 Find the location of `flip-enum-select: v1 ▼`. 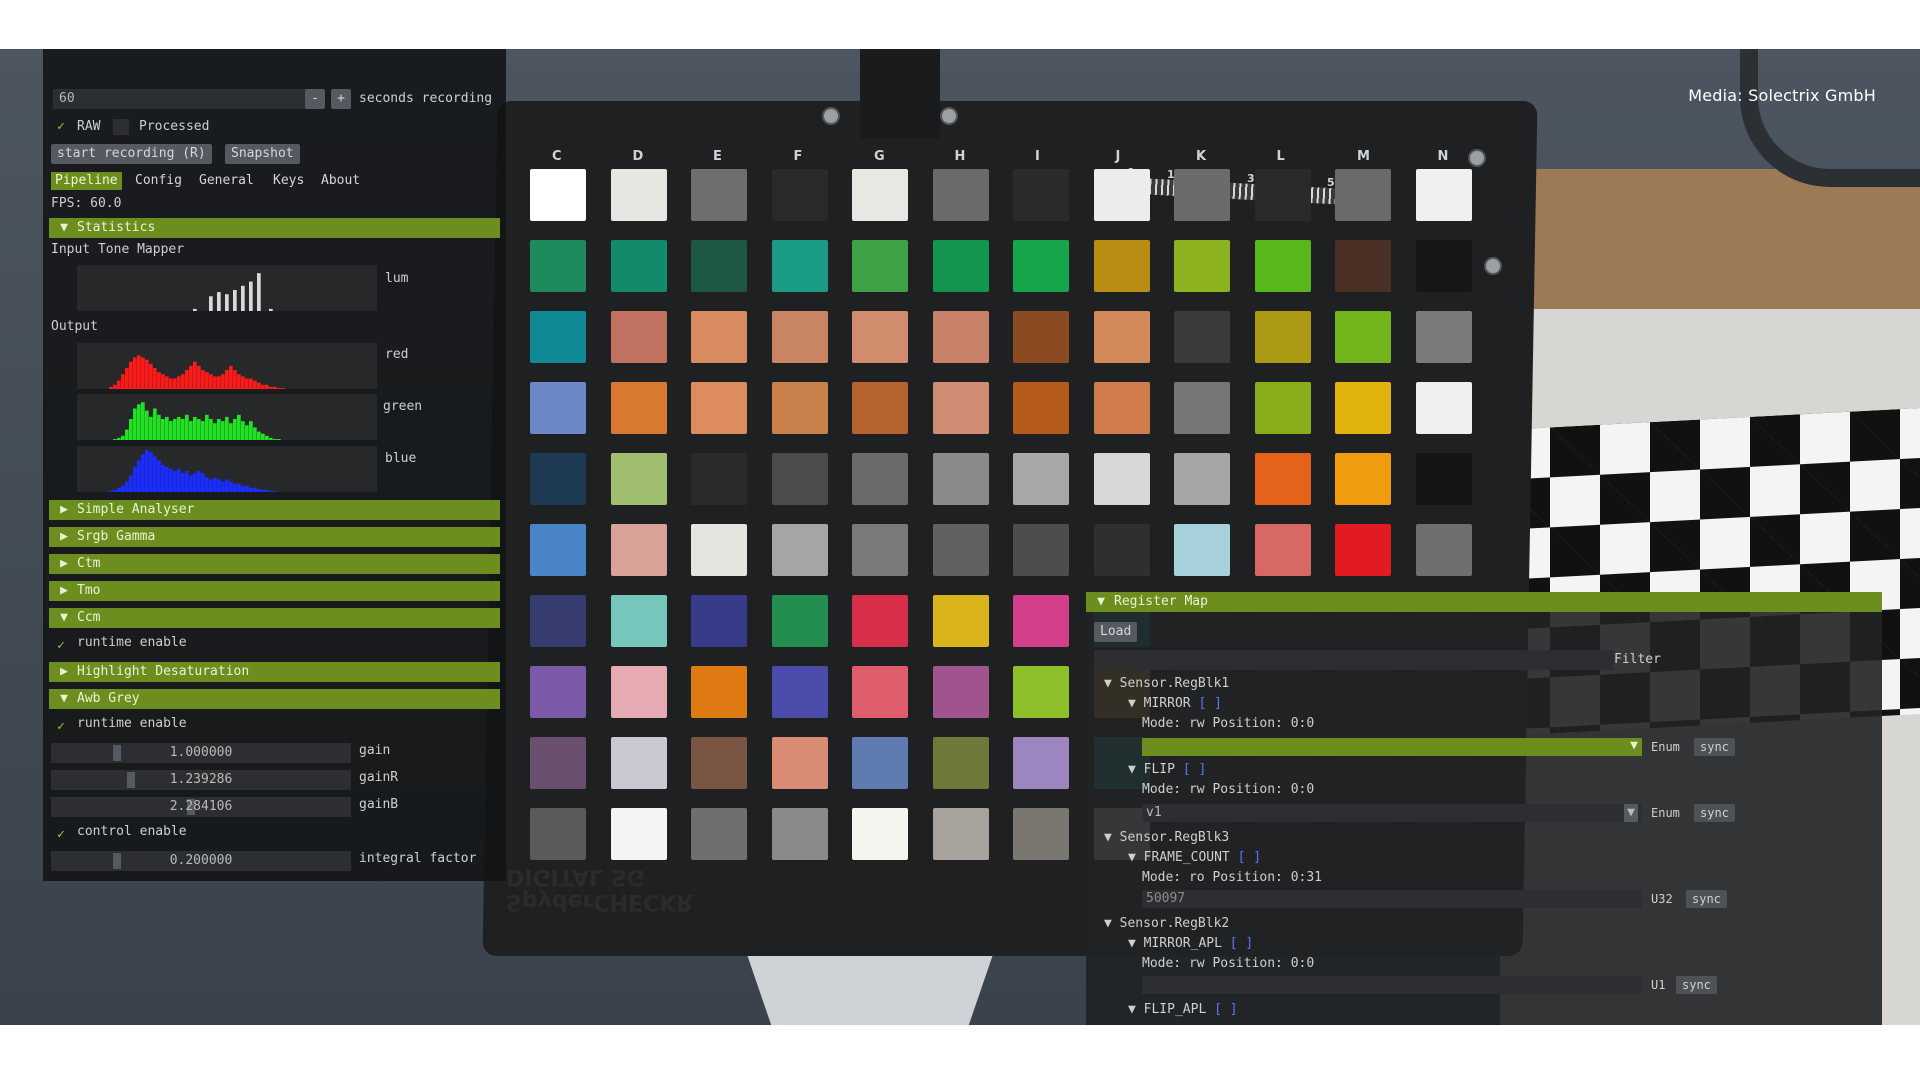

flip-enum-select: v1 ▼ is located at coordinates (1392, 813).